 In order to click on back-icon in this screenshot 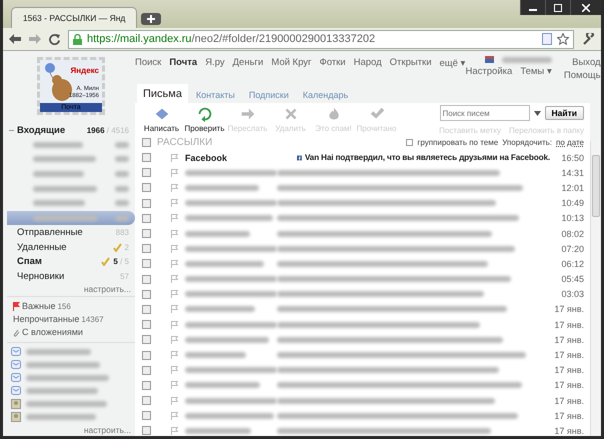, I will do `click(15, 39)`.